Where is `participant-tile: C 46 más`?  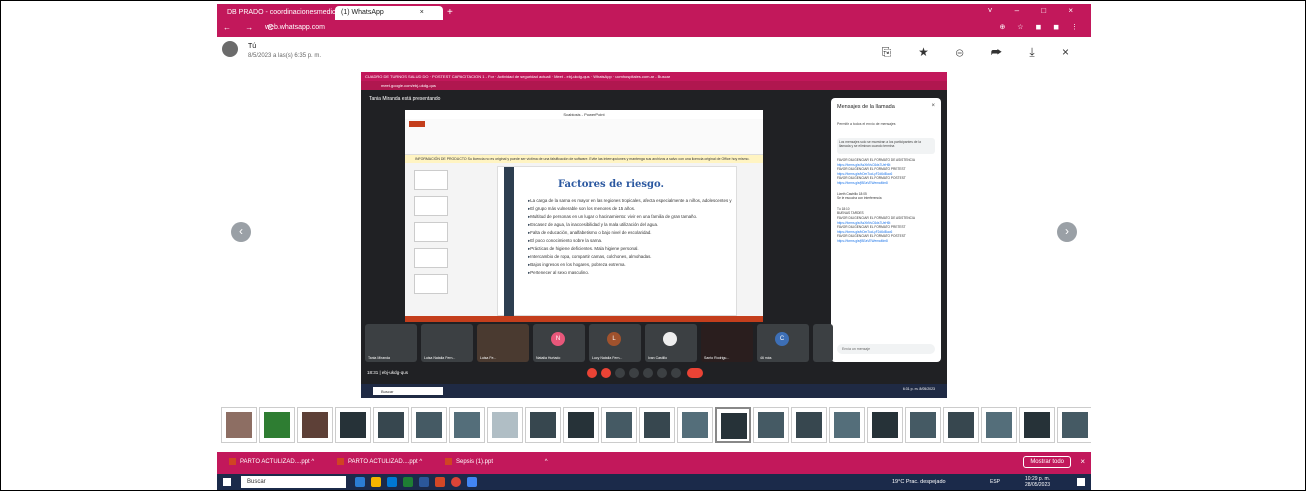 participant-tile: C 46 más is located at coordinates (783, 343).